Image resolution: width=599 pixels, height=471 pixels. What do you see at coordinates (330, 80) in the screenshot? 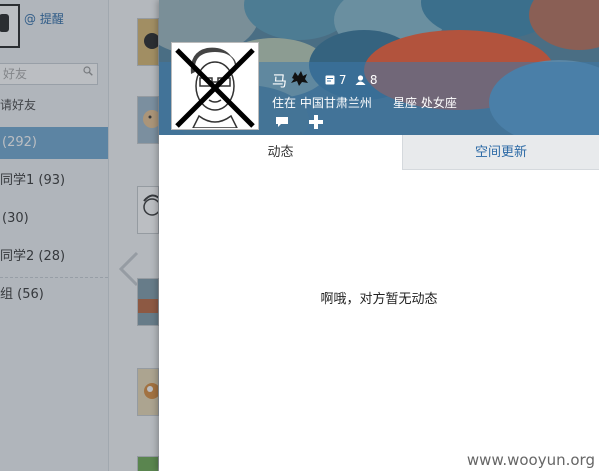
I see `posts-icon` at bounding box center [330, 80].